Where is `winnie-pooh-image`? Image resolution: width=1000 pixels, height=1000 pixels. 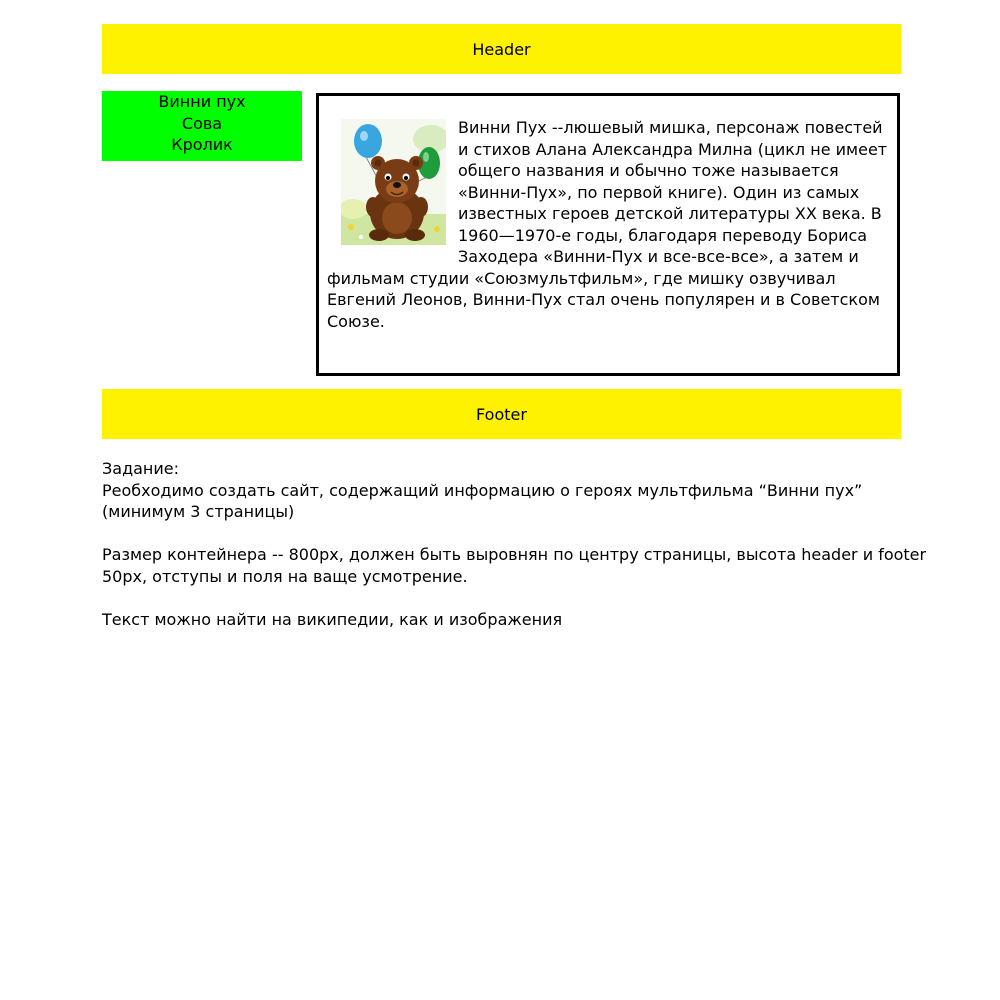
winnie-pooh-image is located at coordinates (393, 182).